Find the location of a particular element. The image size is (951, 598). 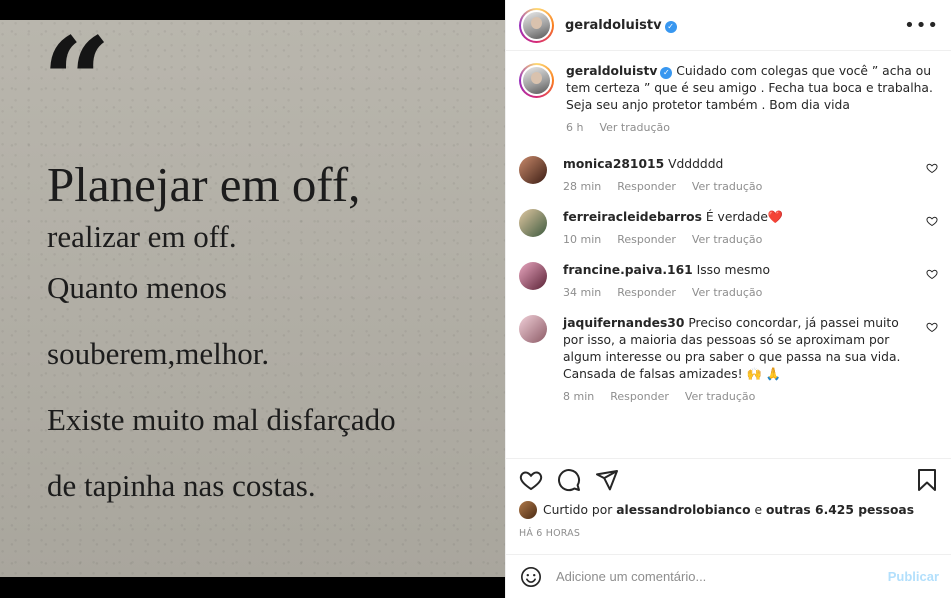

caption-meta: 6 h Ver tradução is located at coordinates (752, 127).